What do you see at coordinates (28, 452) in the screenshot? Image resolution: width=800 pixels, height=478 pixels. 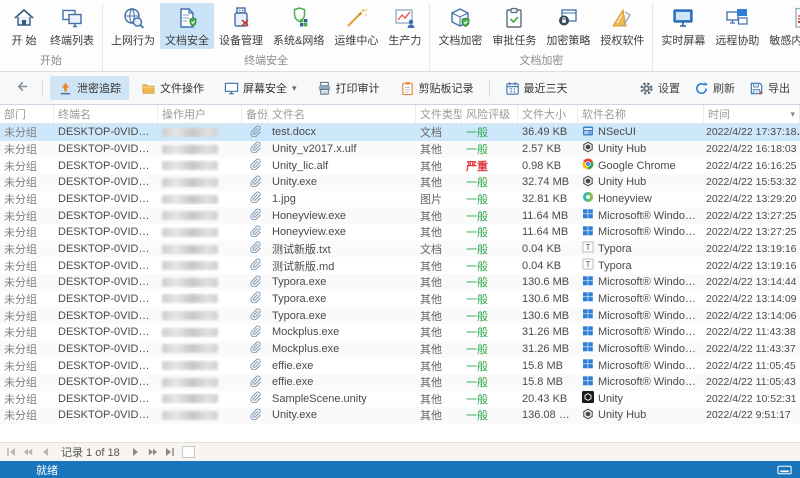 I see `pager-fast-prev-button` at bounding box center [28, 452].